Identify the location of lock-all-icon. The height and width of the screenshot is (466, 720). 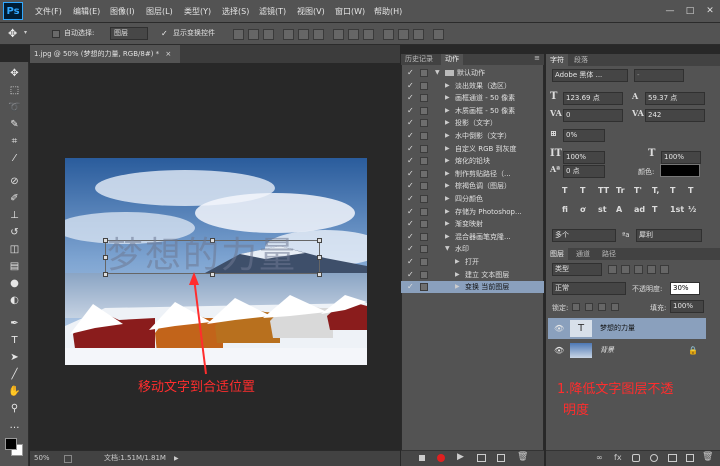
(615, 307).